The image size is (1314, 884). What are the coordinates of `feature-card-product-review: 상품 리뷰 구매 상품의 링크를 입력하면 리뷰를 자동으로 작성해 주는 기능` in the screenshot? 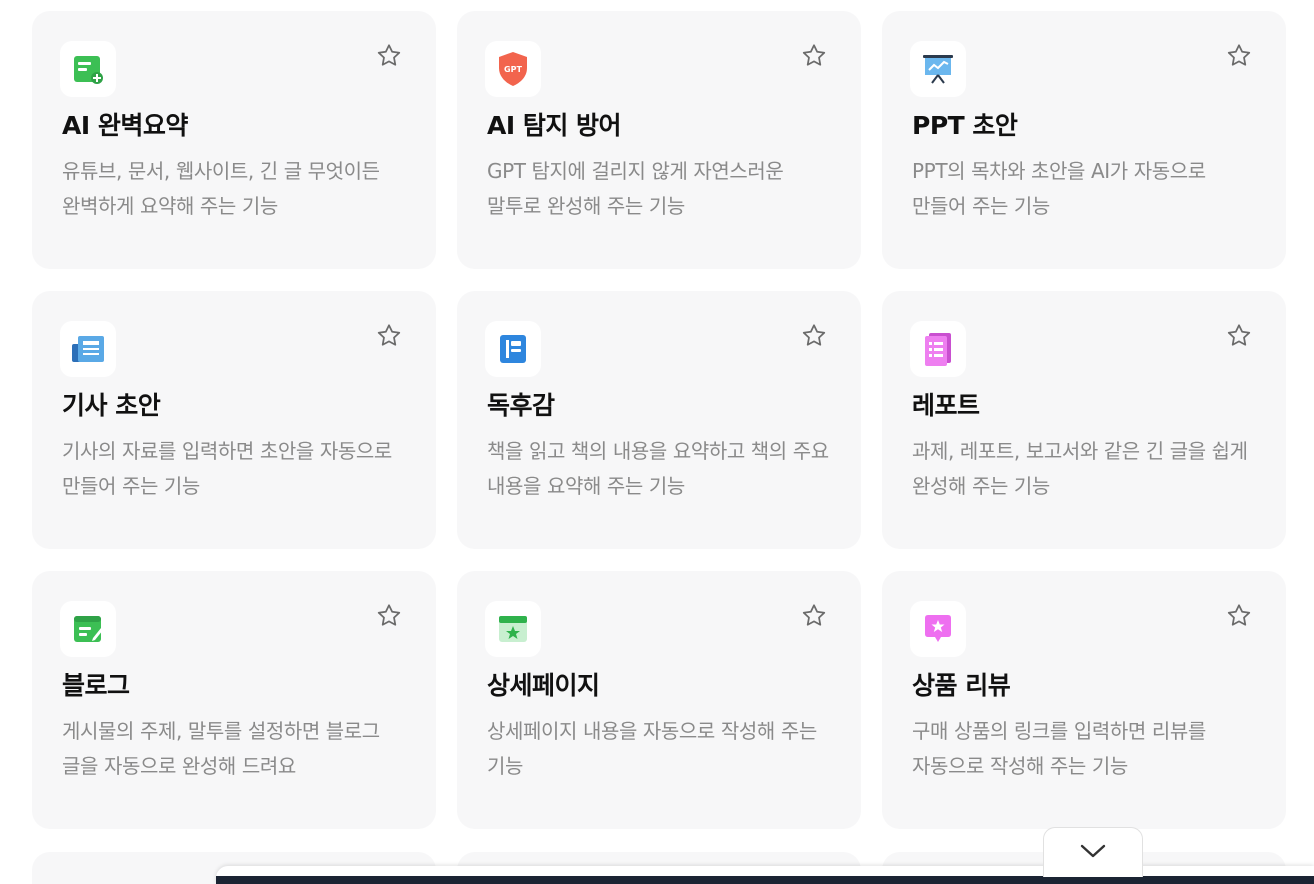 It's located at (1084, 700).